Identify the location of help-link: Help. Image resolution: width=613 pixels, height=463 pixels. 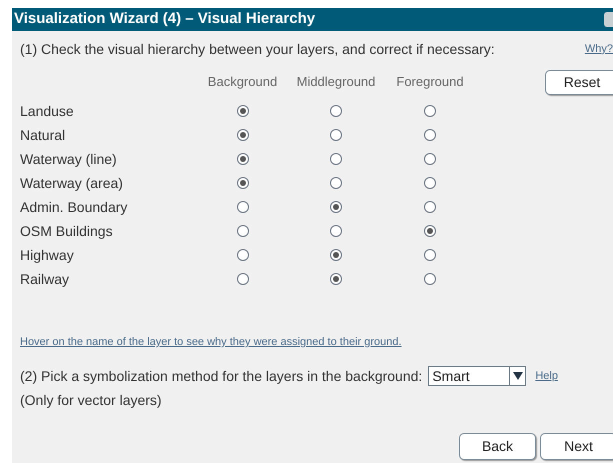
(546, 376).